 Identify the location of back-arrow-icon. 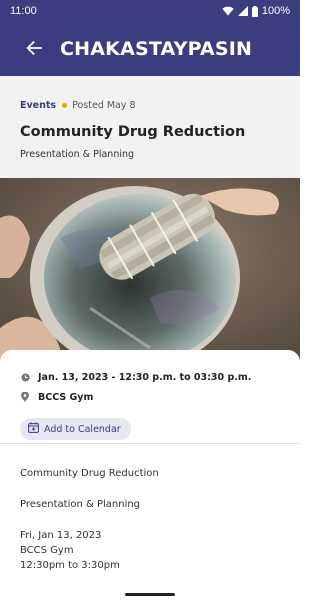
(34, 49).